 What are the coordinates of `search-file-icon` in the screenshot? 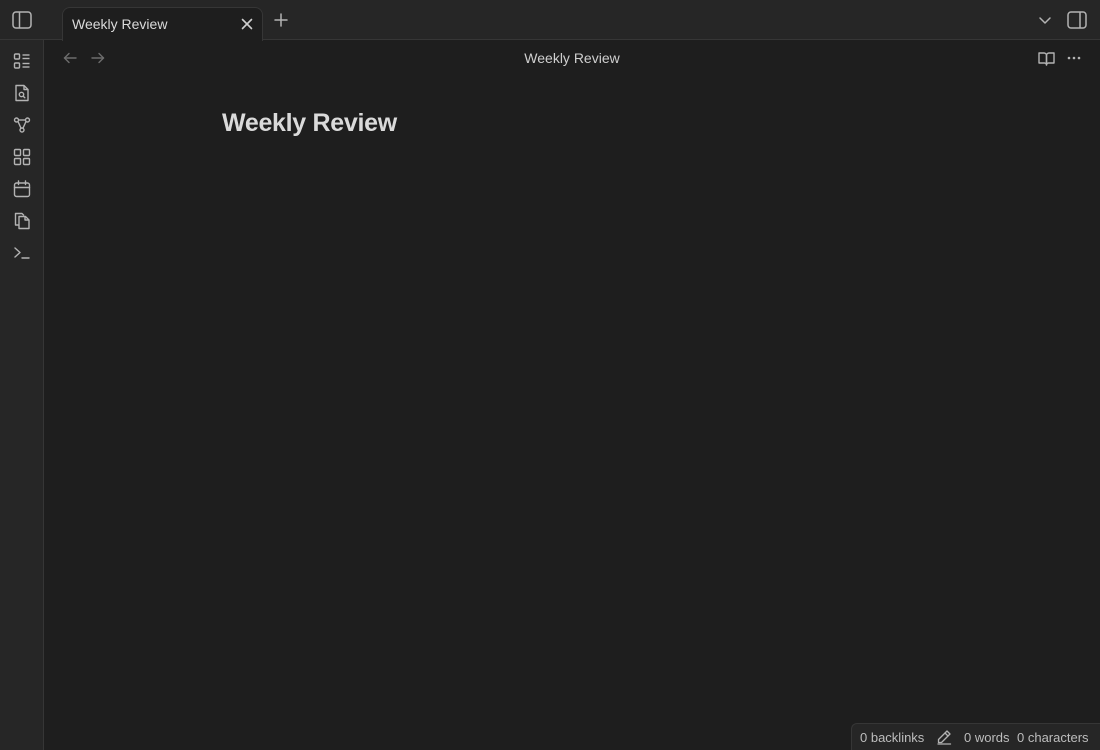 It's located at (22, 93).